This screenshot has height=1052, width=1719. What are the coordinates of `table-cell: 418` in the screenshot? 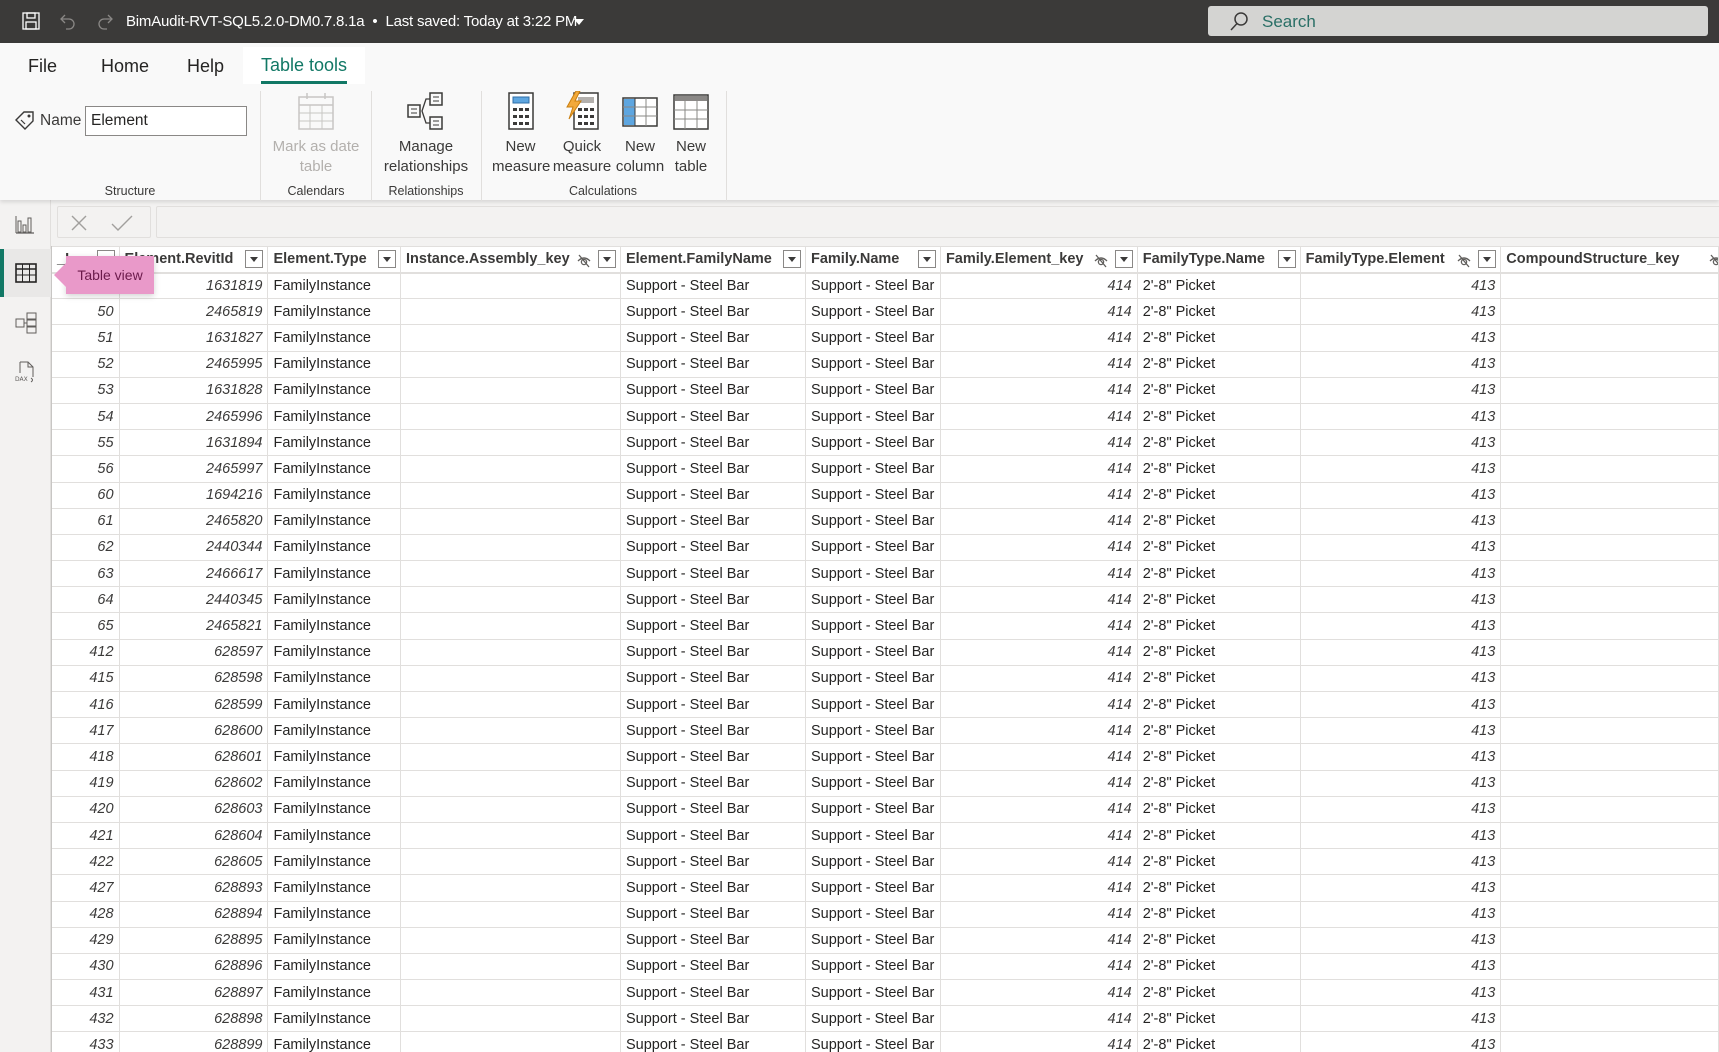 It's located at (86, 757).